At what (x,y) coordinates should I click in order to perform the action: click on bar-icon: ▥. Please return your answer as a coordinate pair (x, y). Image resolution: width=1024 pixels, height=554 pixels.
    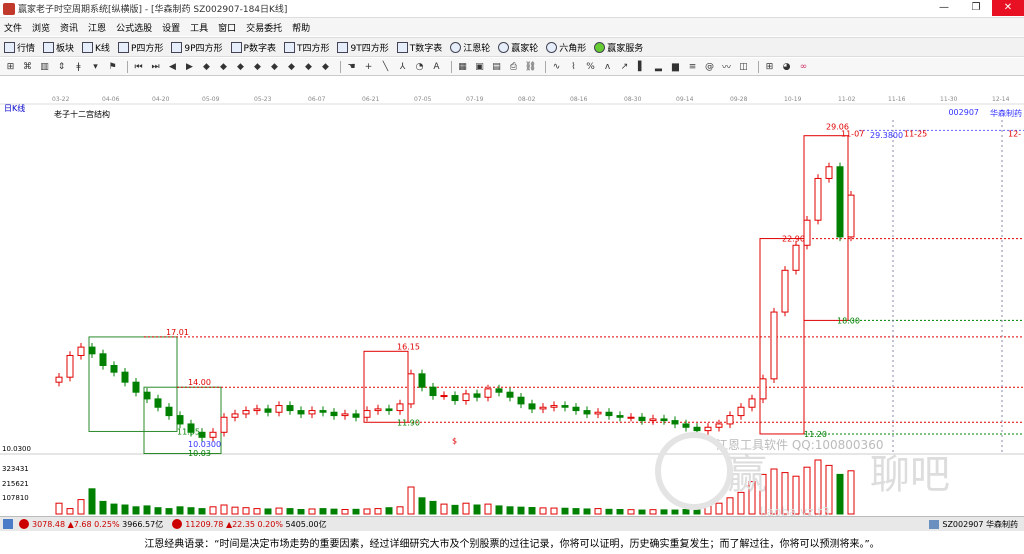
    Looking at the image, I should click on (44, 66).